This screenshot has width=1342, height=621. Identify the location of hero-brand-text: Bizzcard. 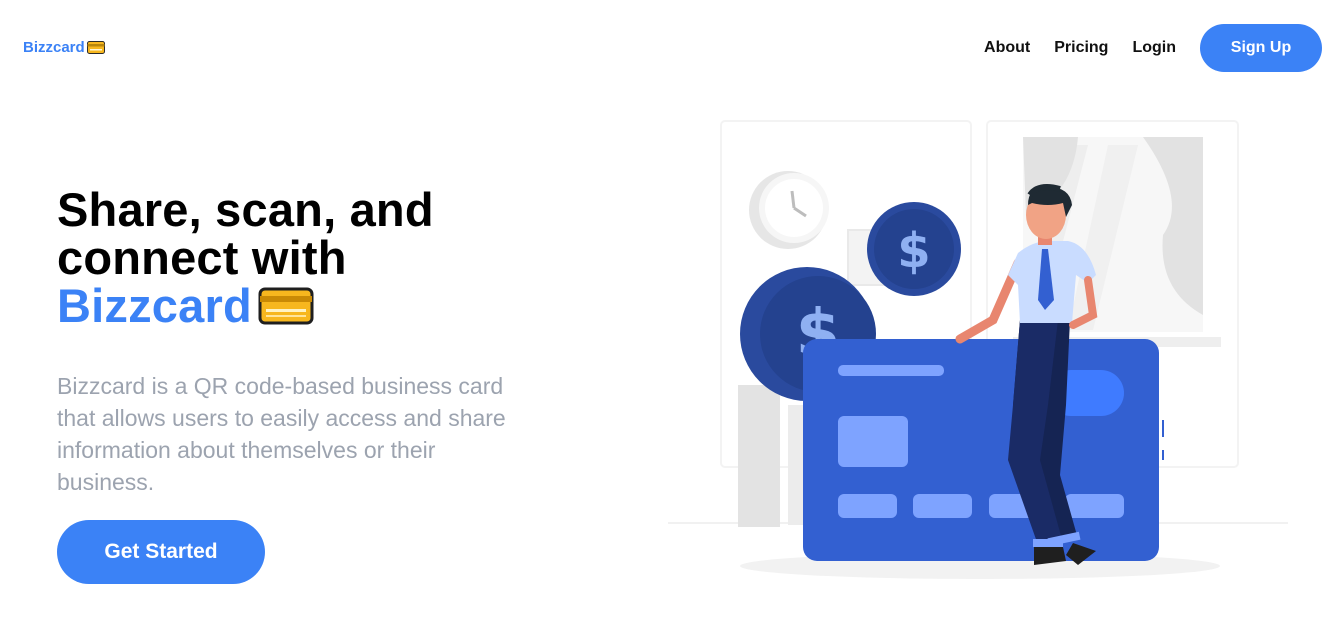
(154, 305).